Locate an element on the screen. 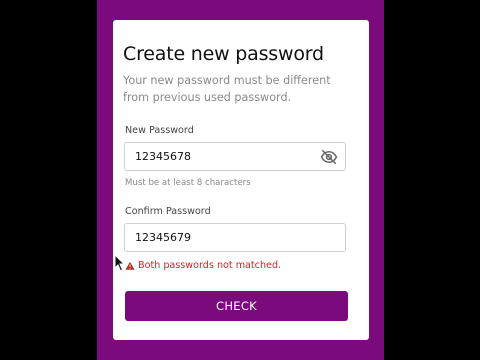  new-password-value: 12345678 is located at coordinates (163, 156).